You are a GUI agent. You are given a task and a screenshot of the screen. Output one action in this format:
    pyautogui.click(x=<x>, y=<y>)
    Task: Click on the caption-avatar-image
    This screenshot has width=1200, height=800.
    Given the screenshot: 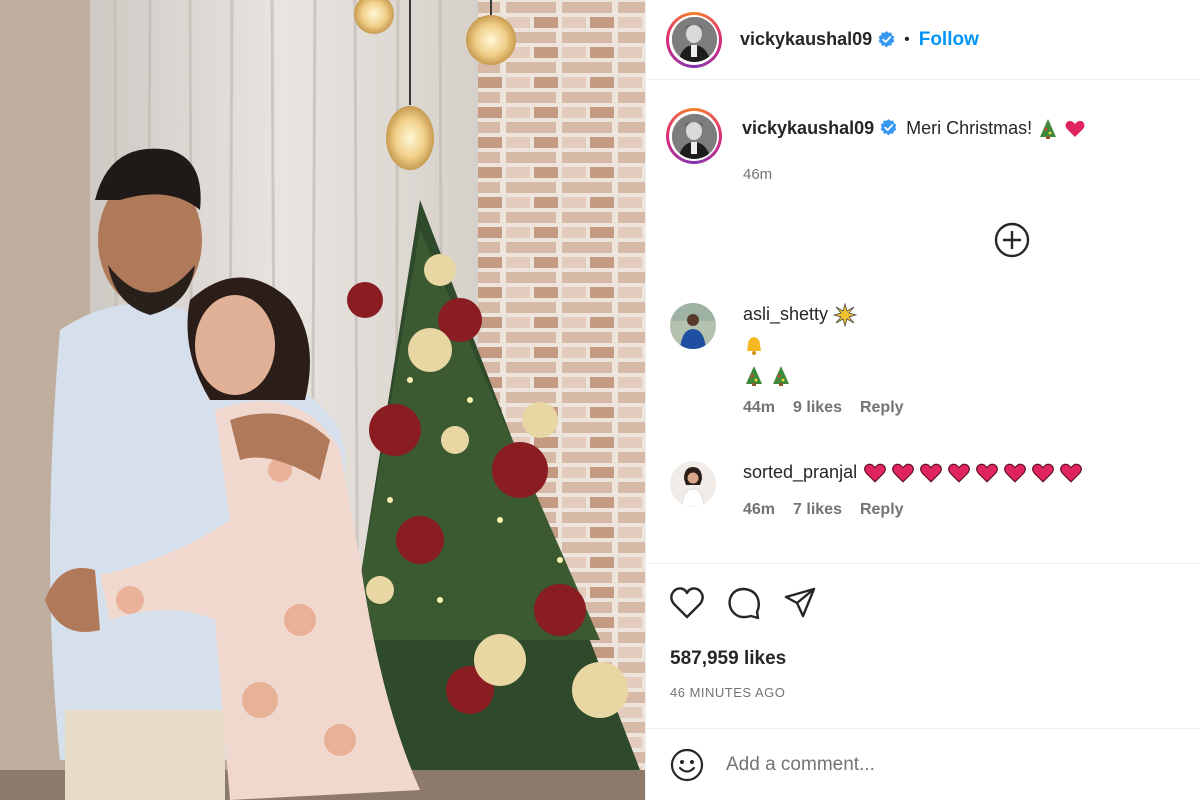 What is the action you would take?
    pyautogui.click(x=694, y=136)
    